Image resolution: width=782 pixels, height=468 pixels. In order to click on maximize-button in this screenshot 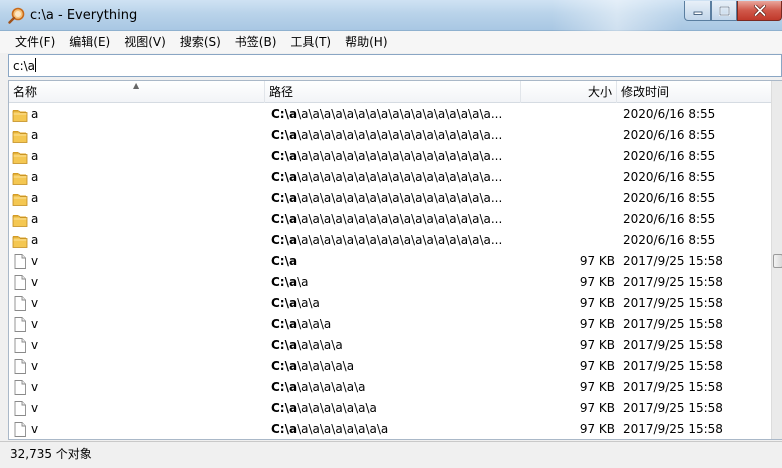, I will do `click(724, 11)`.